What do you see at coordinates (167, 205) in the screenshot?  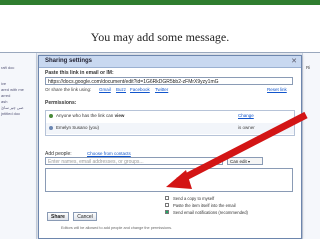 I see `paste-item-checkbox` at bounding box center [167, 205].